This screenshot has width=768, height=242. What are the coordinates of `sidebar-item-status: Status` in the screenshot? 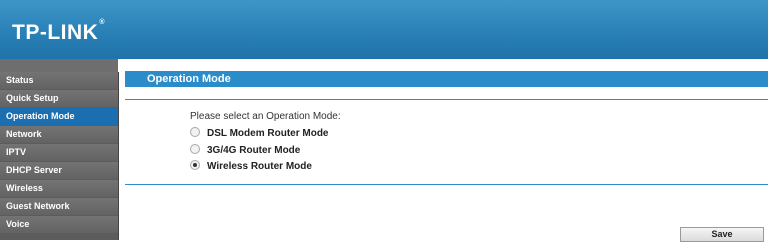 It's located at (59, 80).